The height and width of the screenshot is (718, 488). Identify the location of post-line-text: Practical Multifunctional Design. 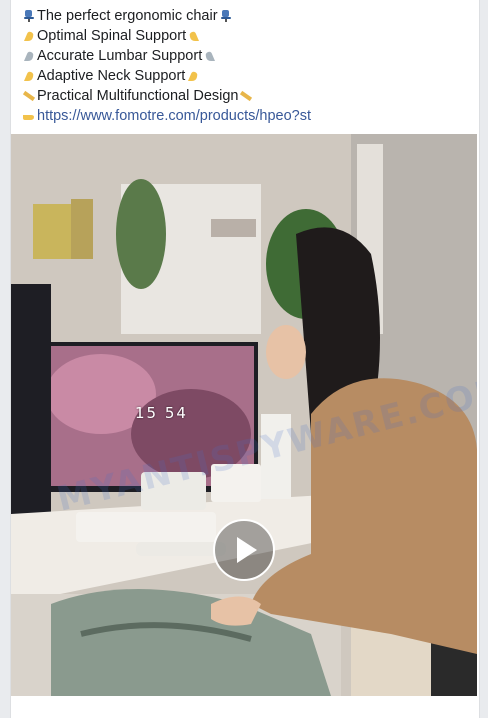
(138, 96).